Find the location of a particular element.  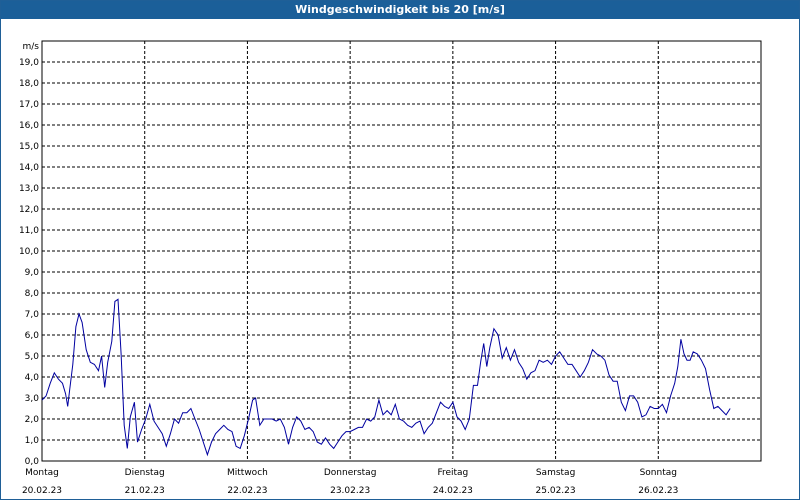

y-tick-label: 18,0 is located at coordinates (29, 84).